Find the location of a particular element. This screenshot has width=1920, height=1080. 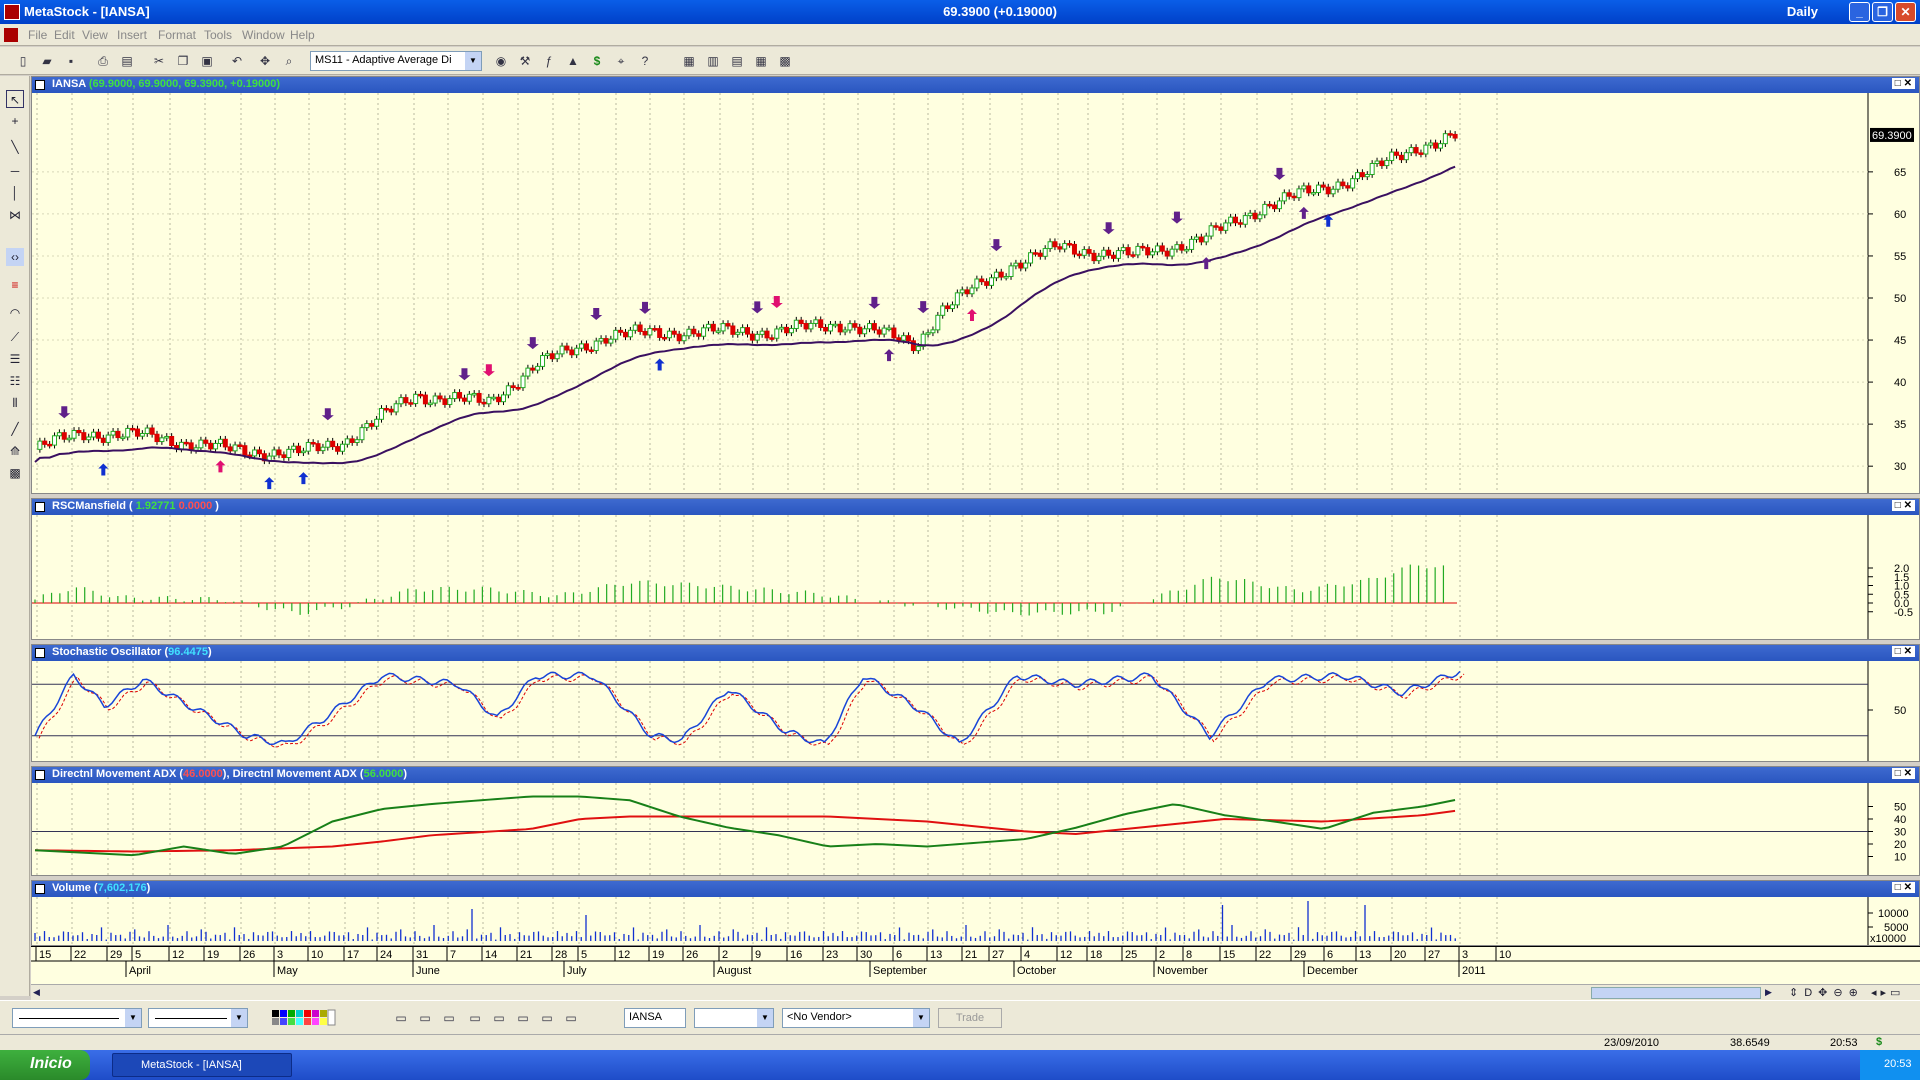

symbol-input: IANSA is located at coordinates (655, 1018).